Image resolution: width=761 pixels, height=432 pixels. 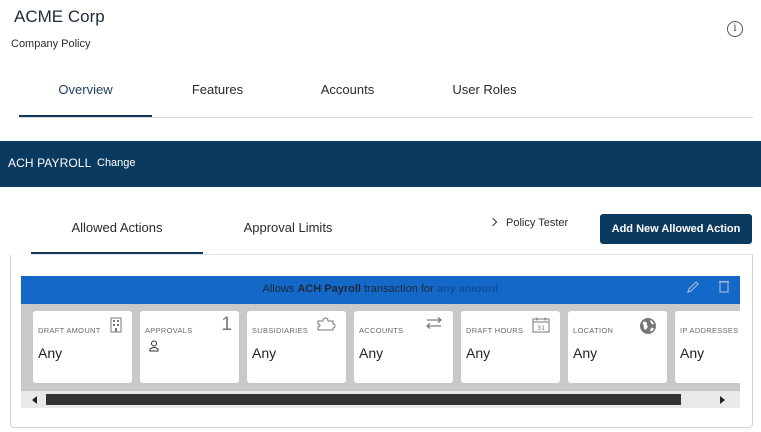 I want to click on transfer-arrows-icon, so click(x=434, y=323).